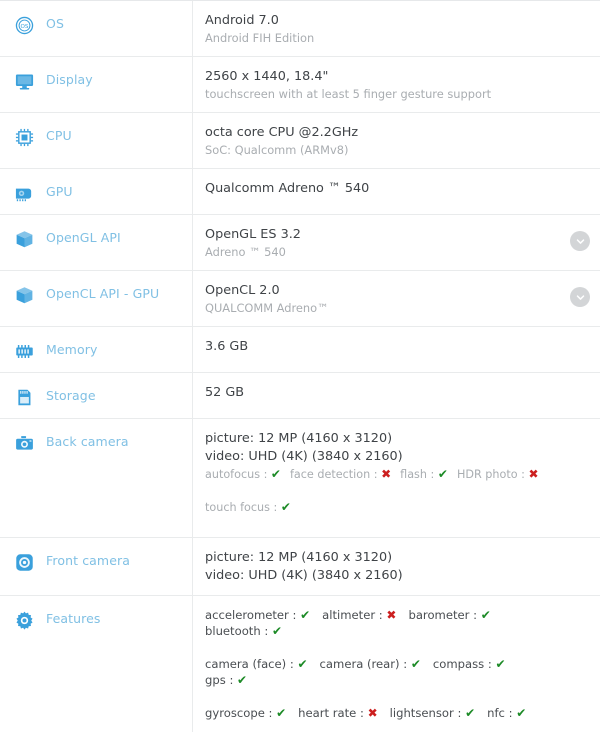 Image resolution: width=600 pixels, height=732 pixels. Describe the element at coordinates (492, 474) in the screenshot. I see `flag-label: HDR photo :` at that location.